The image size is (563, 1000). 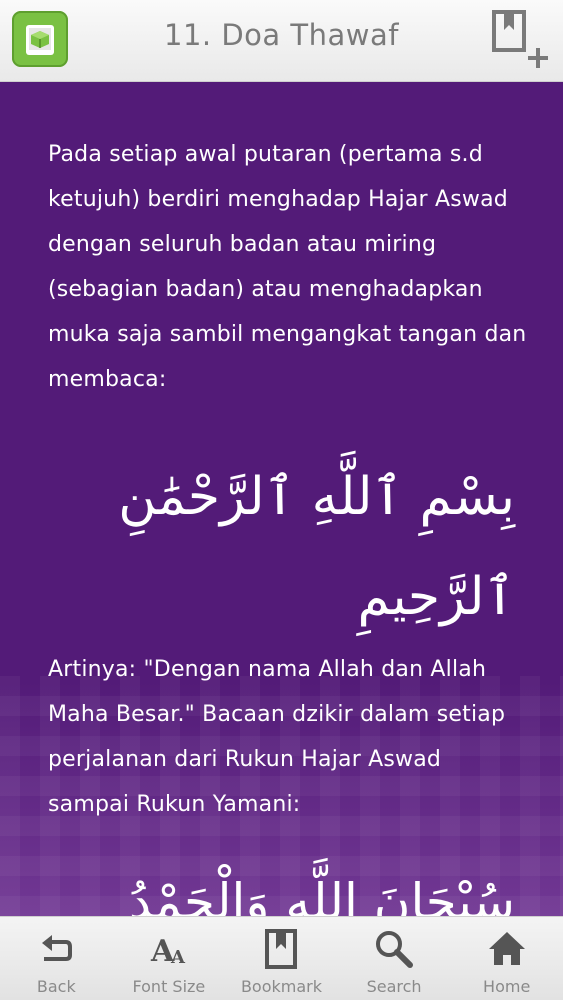 I want to click on search-button: Search, so click(x=394, y=958).